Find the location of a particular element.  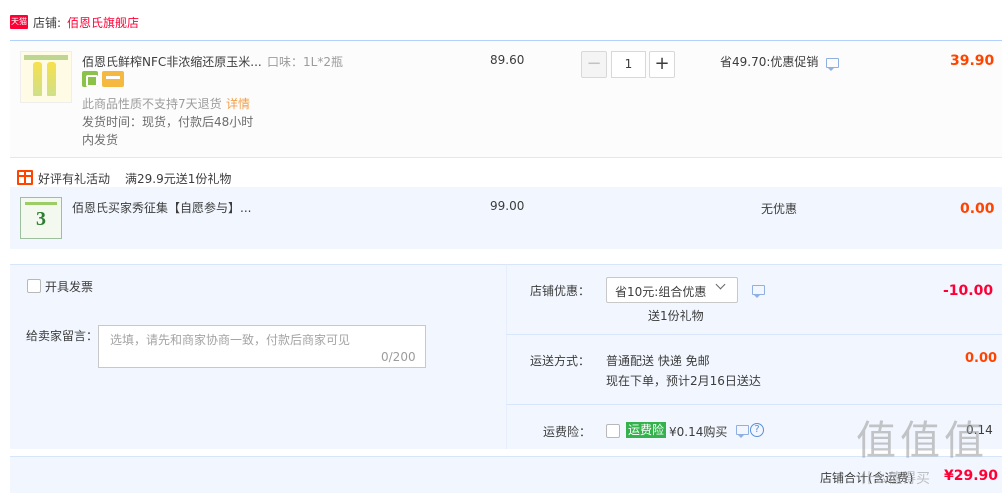

shipping-method: 普通配送 快递 免邮 is located at coordinates (658, 361).